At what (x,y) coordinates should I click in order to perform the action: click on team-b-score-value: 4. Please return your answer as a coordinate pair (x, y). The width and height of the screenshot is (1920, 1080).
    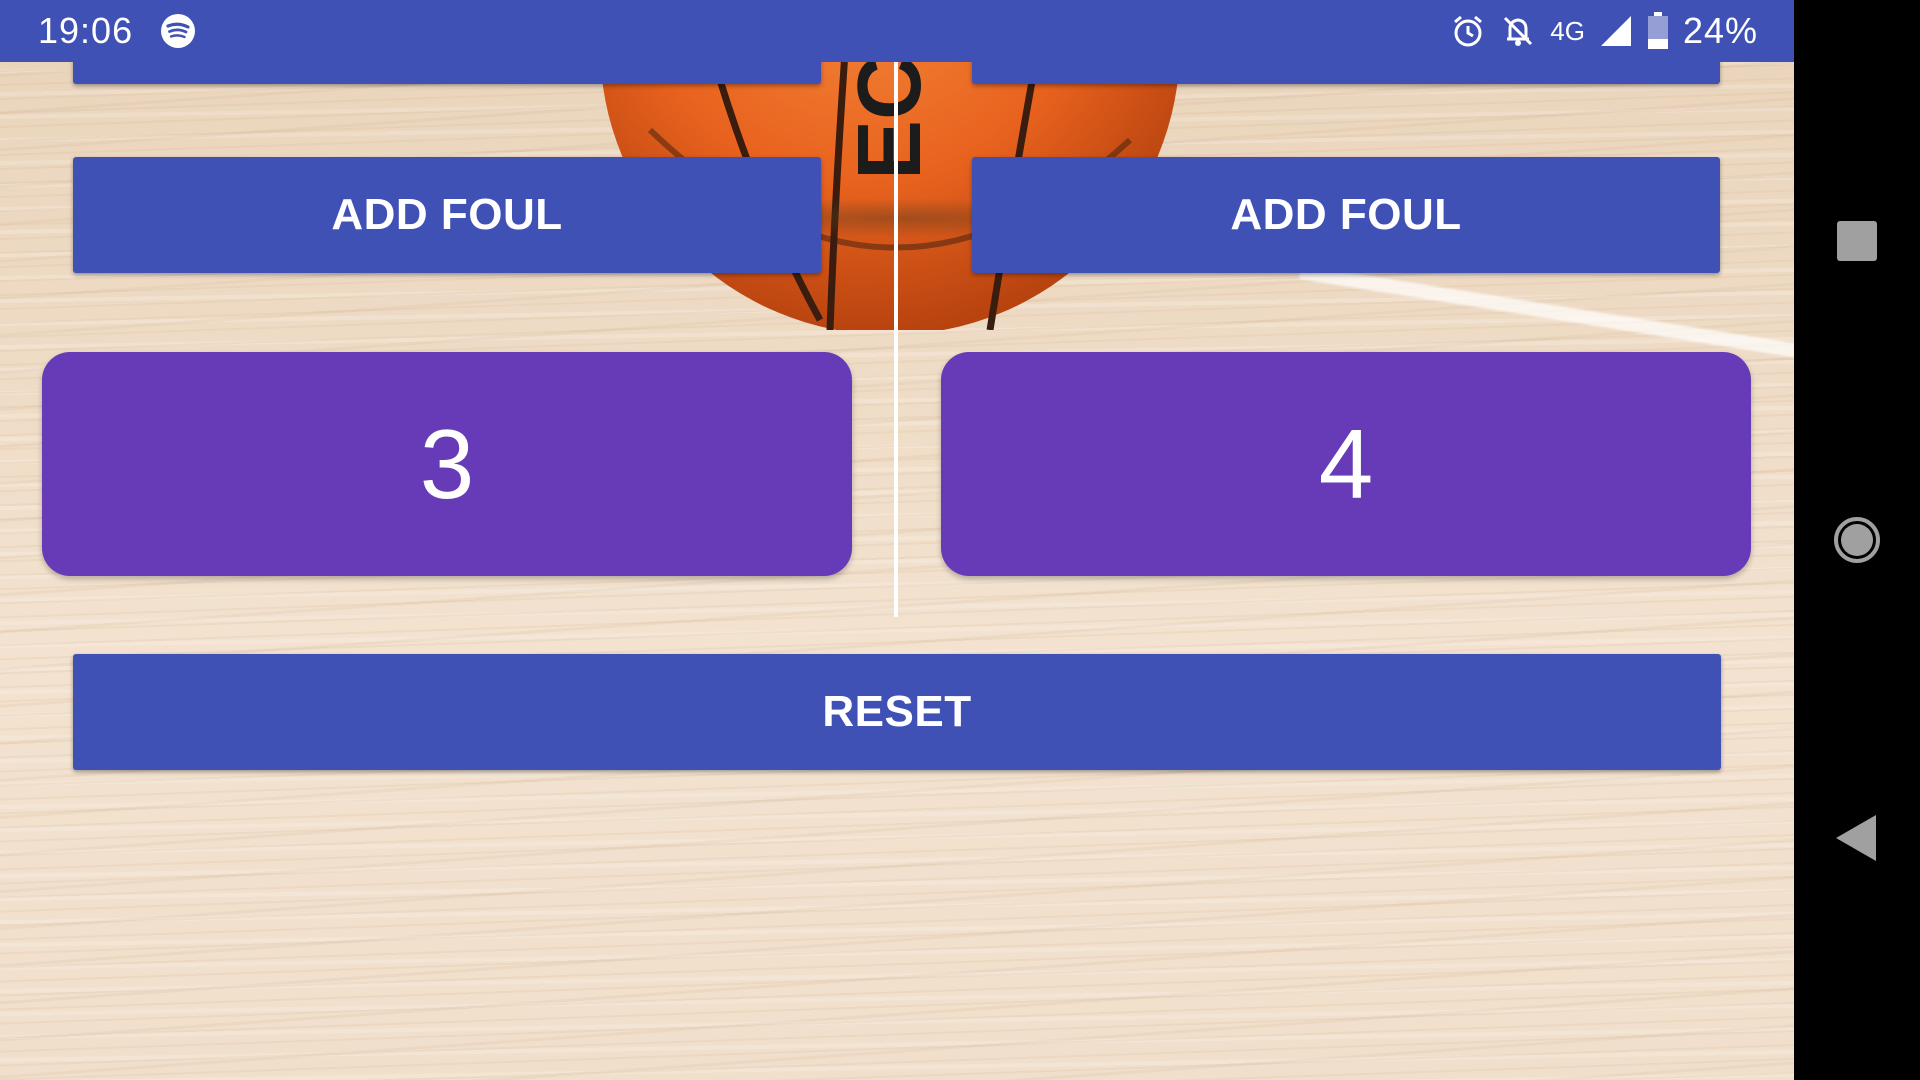
    Looking at the image, I should click on (1346, 463).